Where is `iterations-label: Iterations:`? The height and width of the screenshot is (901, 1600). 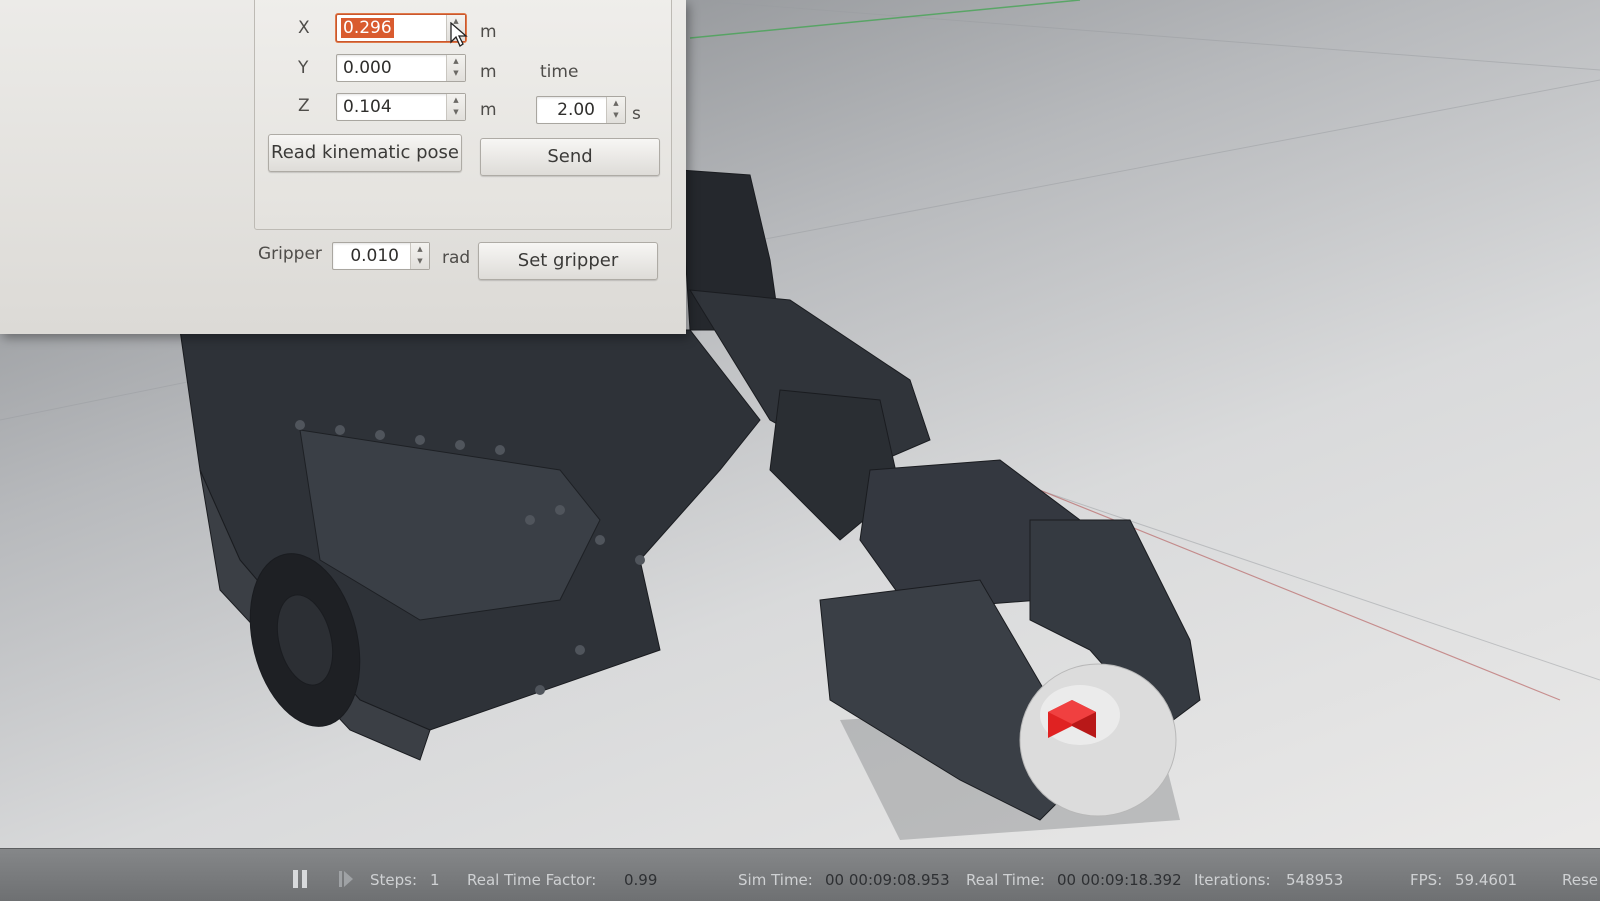
iterations-label: Iterations: is located at coordinates (1232, 880).